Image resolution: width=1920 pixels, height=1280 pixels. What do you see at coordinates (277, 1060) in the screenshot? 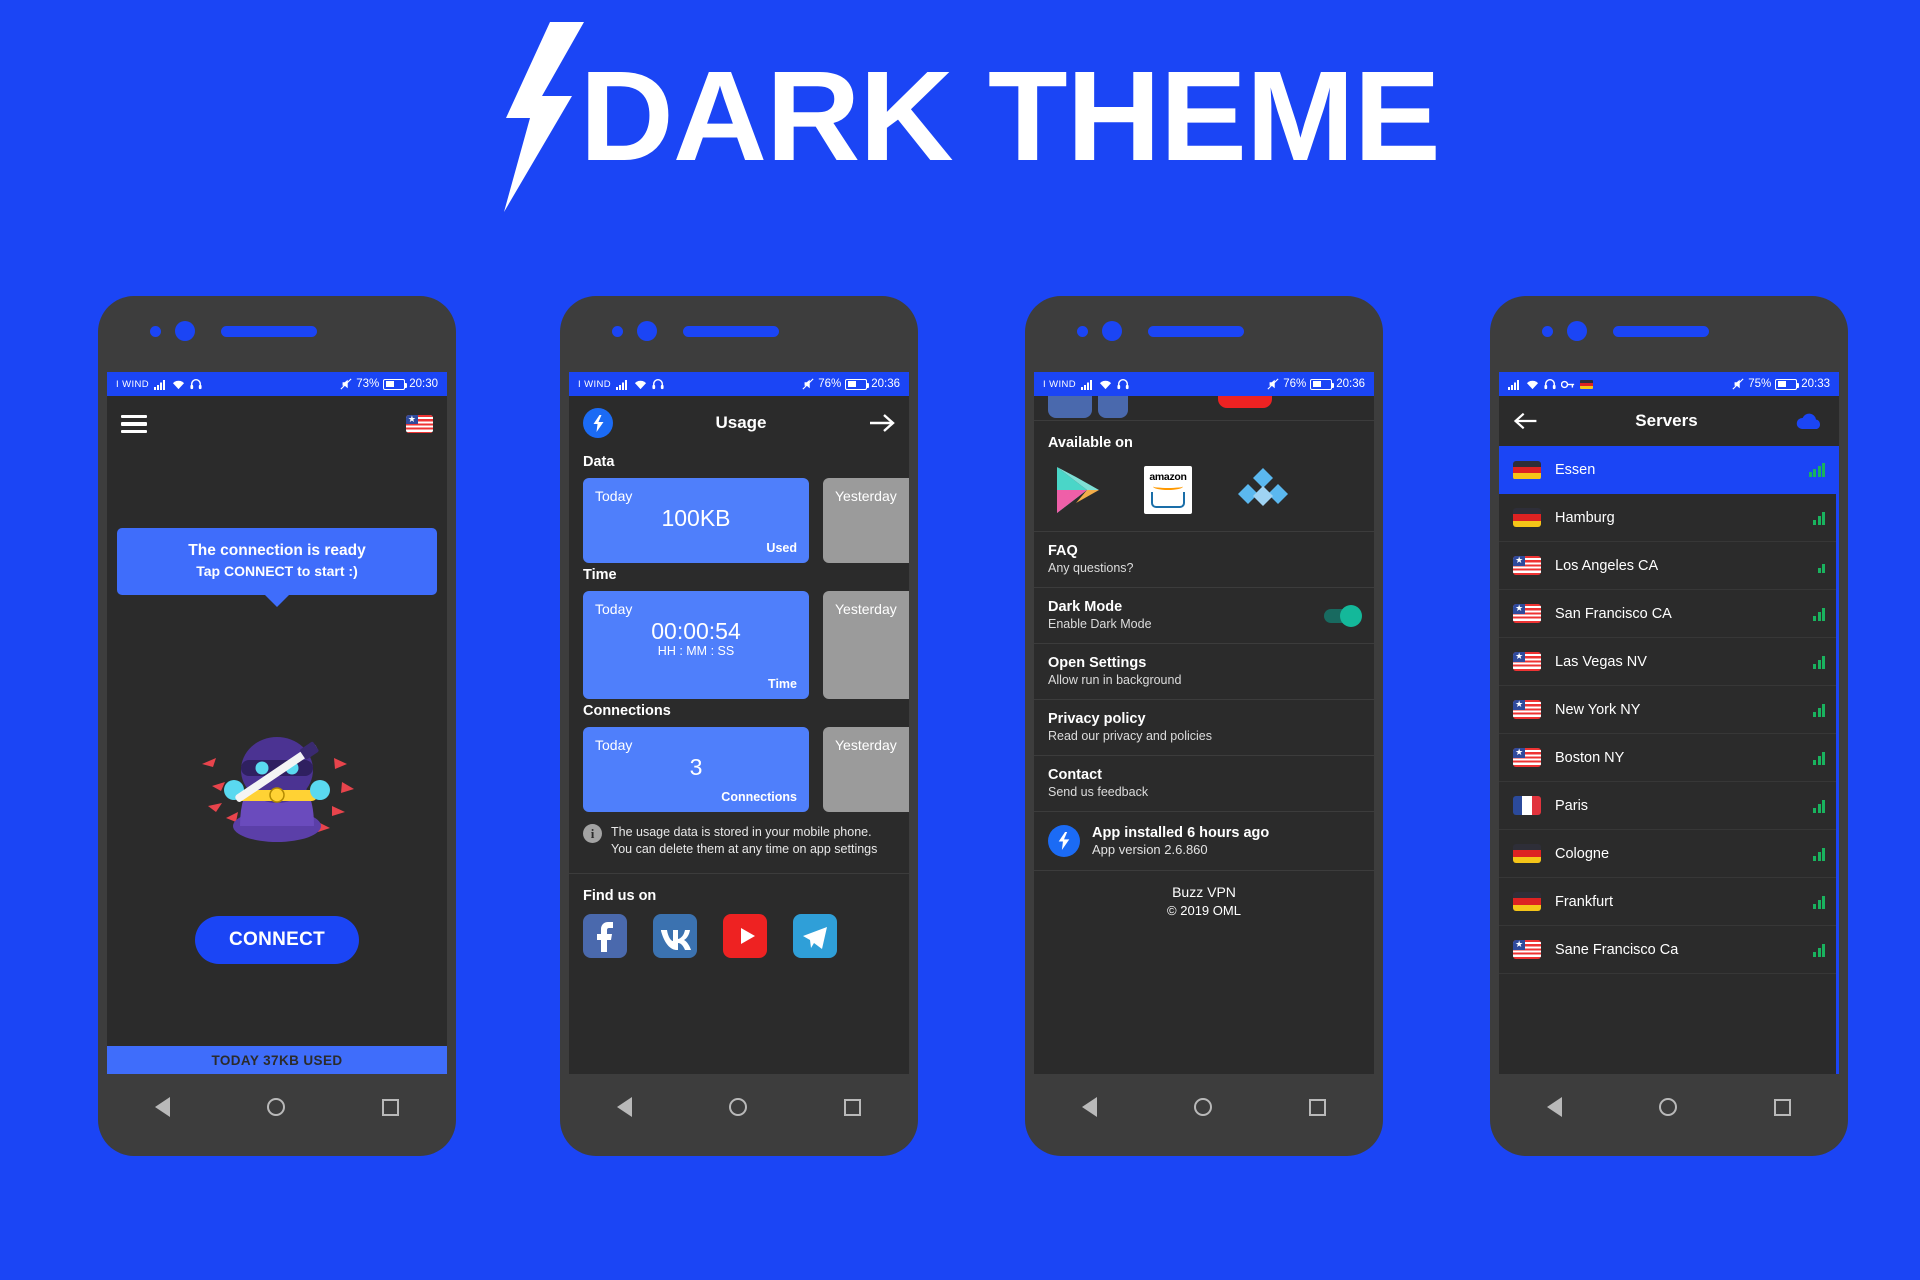
I see `today-usage-footer: TODAY 37KB USED` at bounding box center [277, 1060].